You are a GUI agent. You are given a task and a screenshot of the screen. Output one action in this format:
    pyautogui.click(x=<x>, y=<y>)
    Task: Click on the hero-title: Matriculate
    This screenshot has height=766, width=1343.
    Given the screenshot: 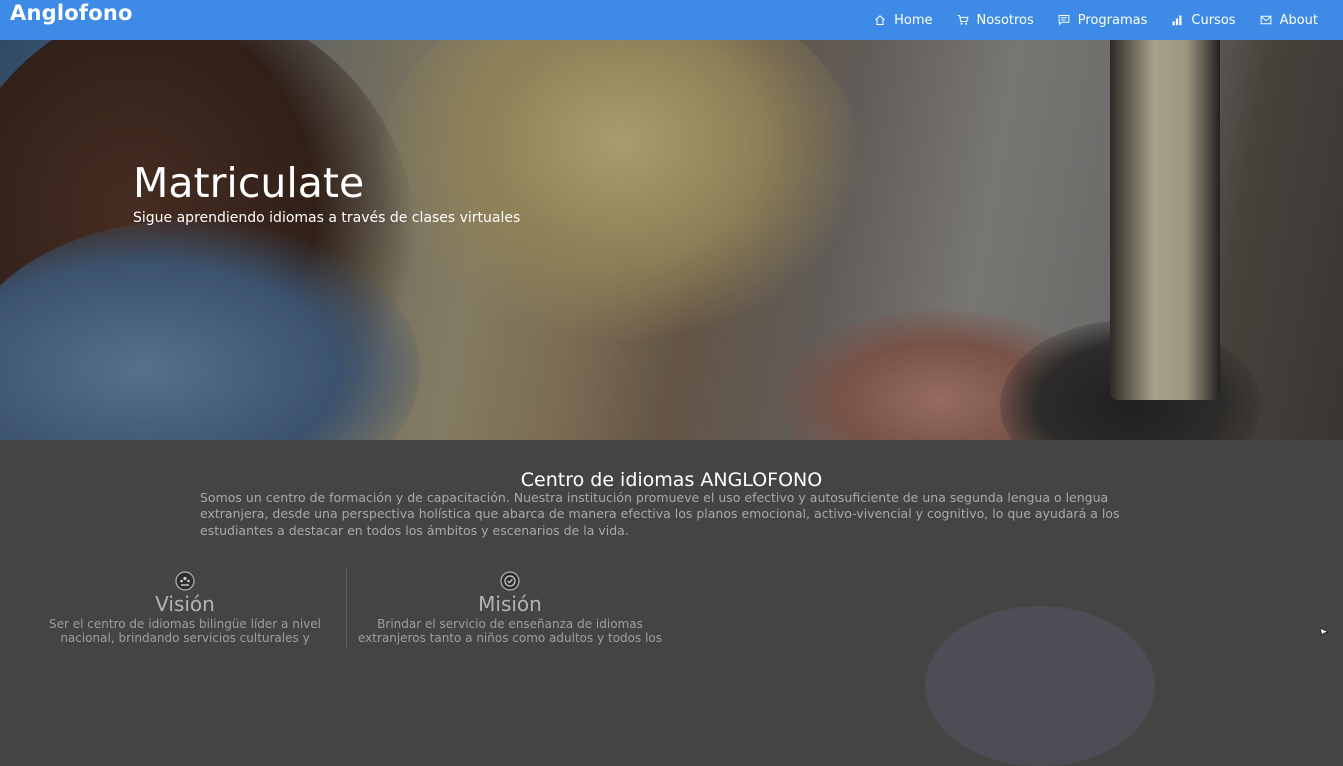 What is the action you would take?
    pyautogui.click(x=249, y=183)
    